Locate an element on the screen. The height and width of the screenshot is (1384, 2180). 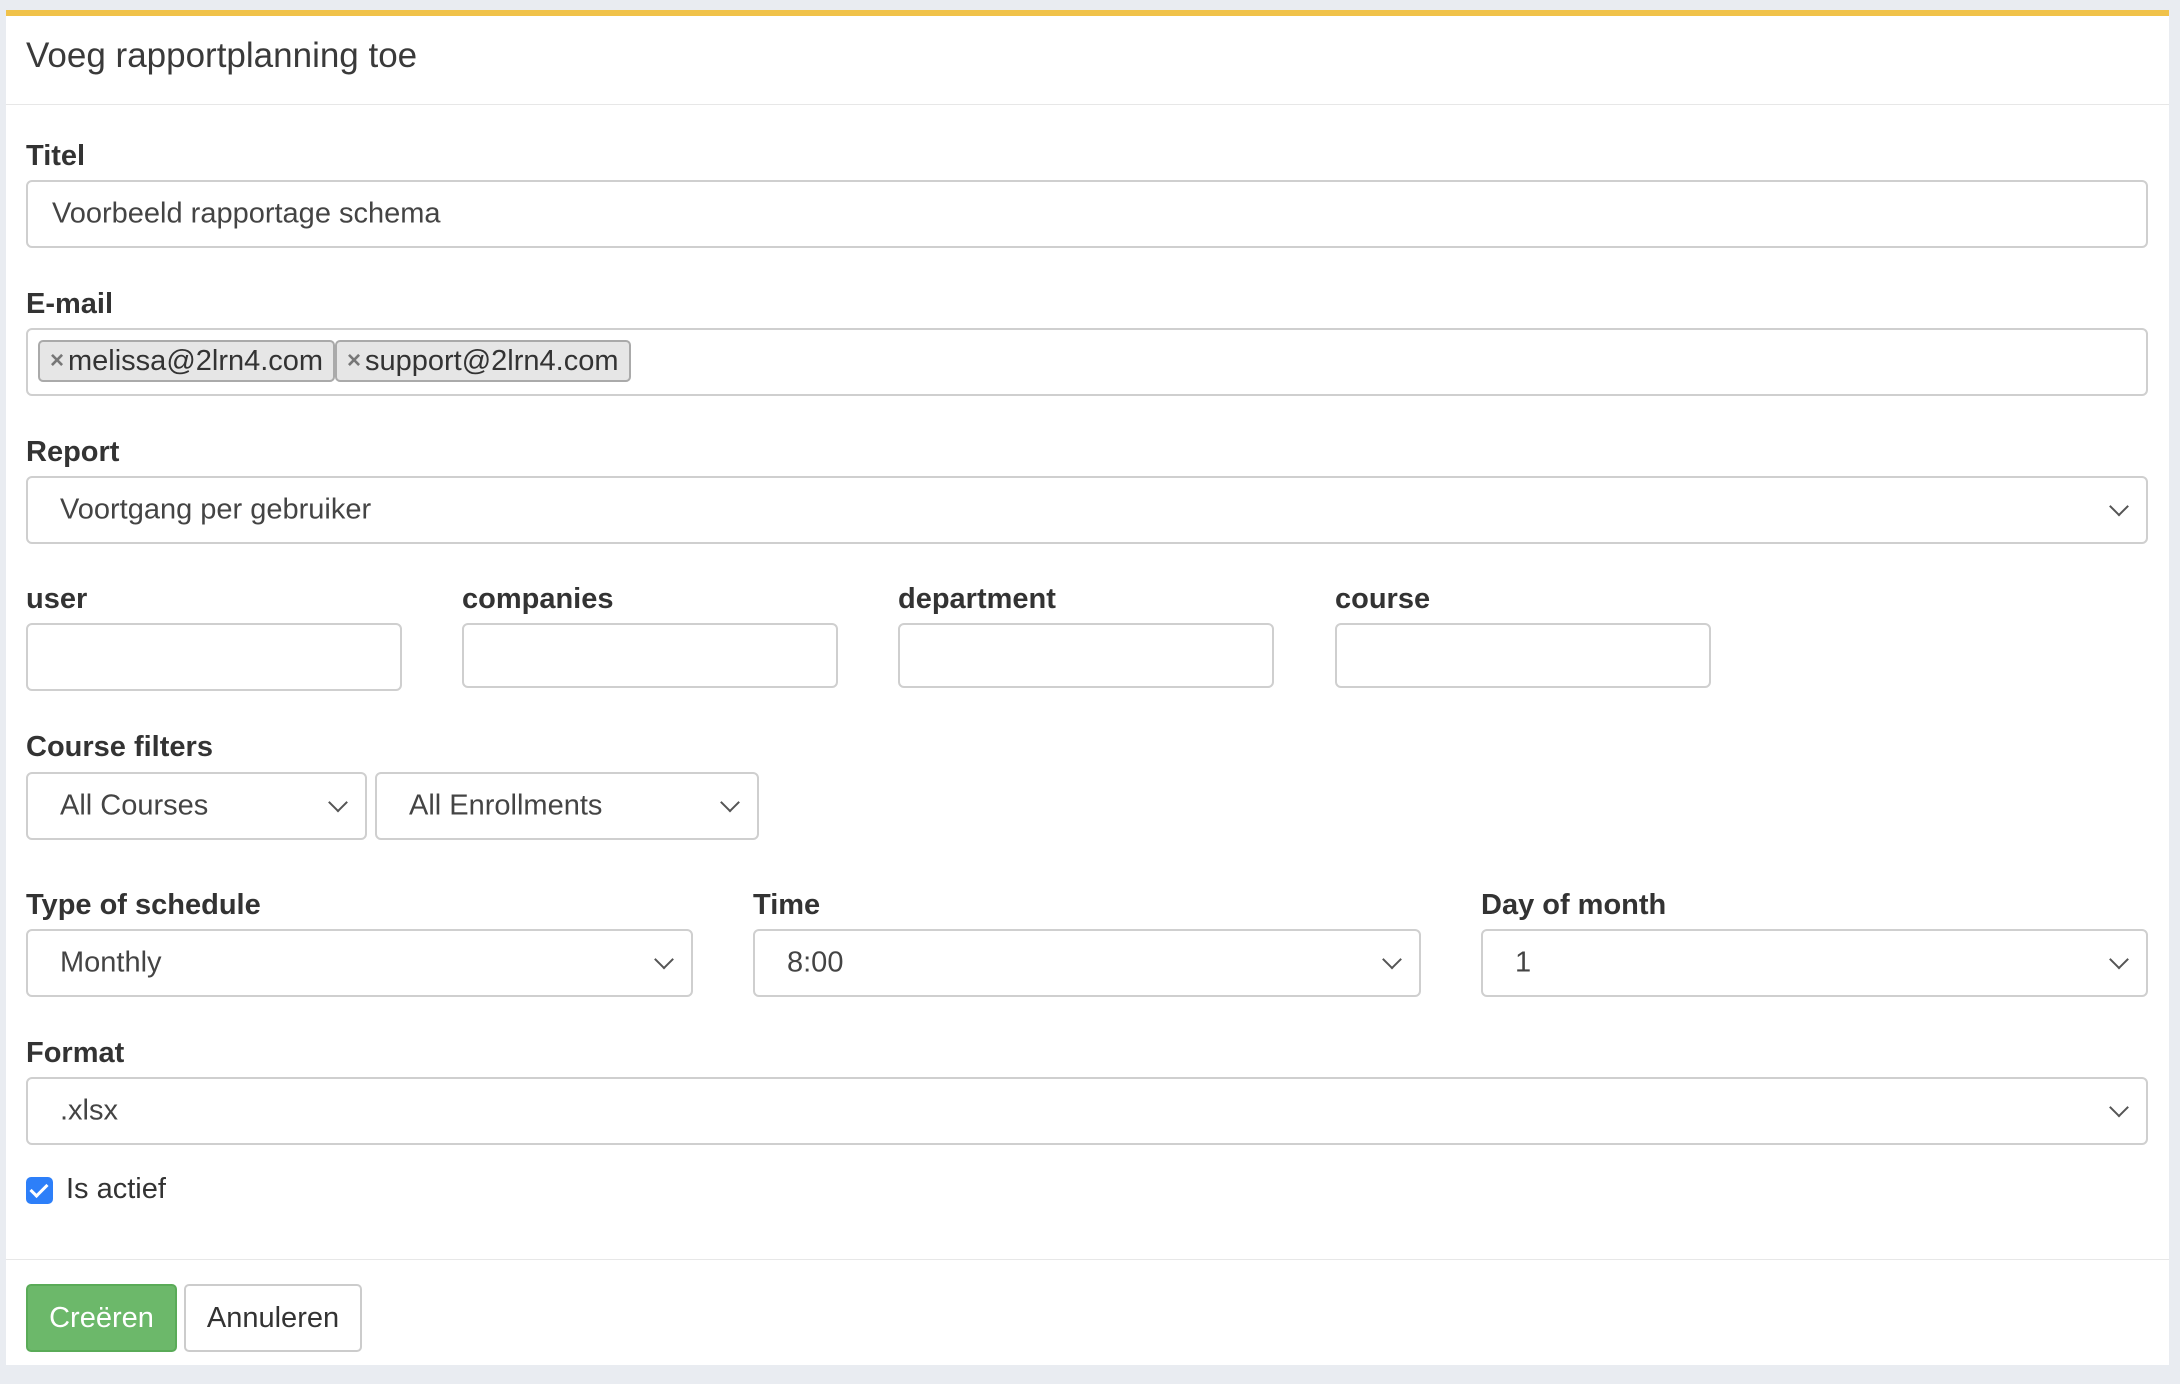
enrollment-filter-select-value: All Enrollments is located at coordinates (506, 805).